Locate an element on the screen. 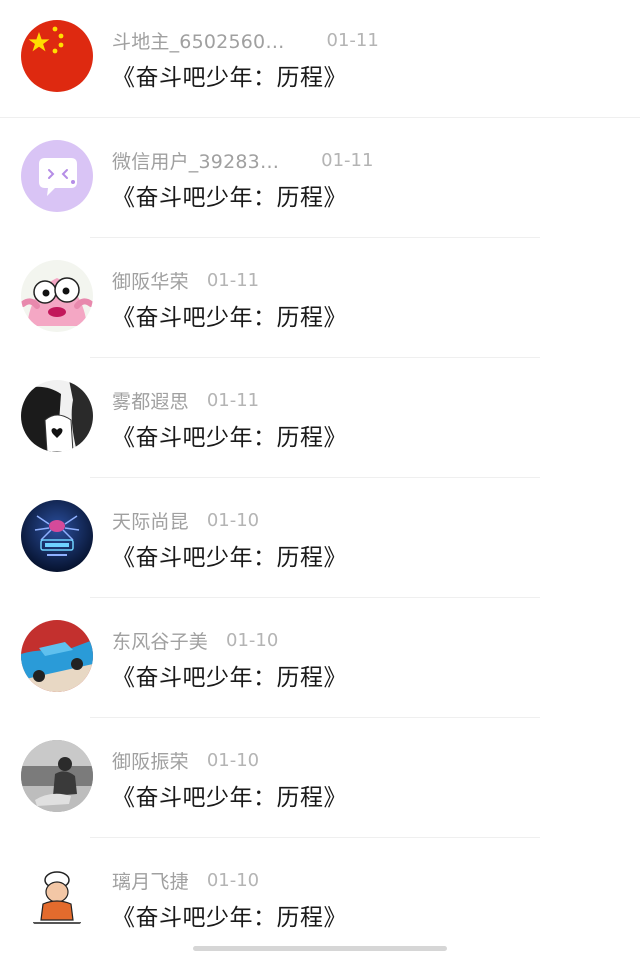  list-item: 雾都遐思 01-11 《奋斗吧少年：历程》 is located at coordinates (320, 420).